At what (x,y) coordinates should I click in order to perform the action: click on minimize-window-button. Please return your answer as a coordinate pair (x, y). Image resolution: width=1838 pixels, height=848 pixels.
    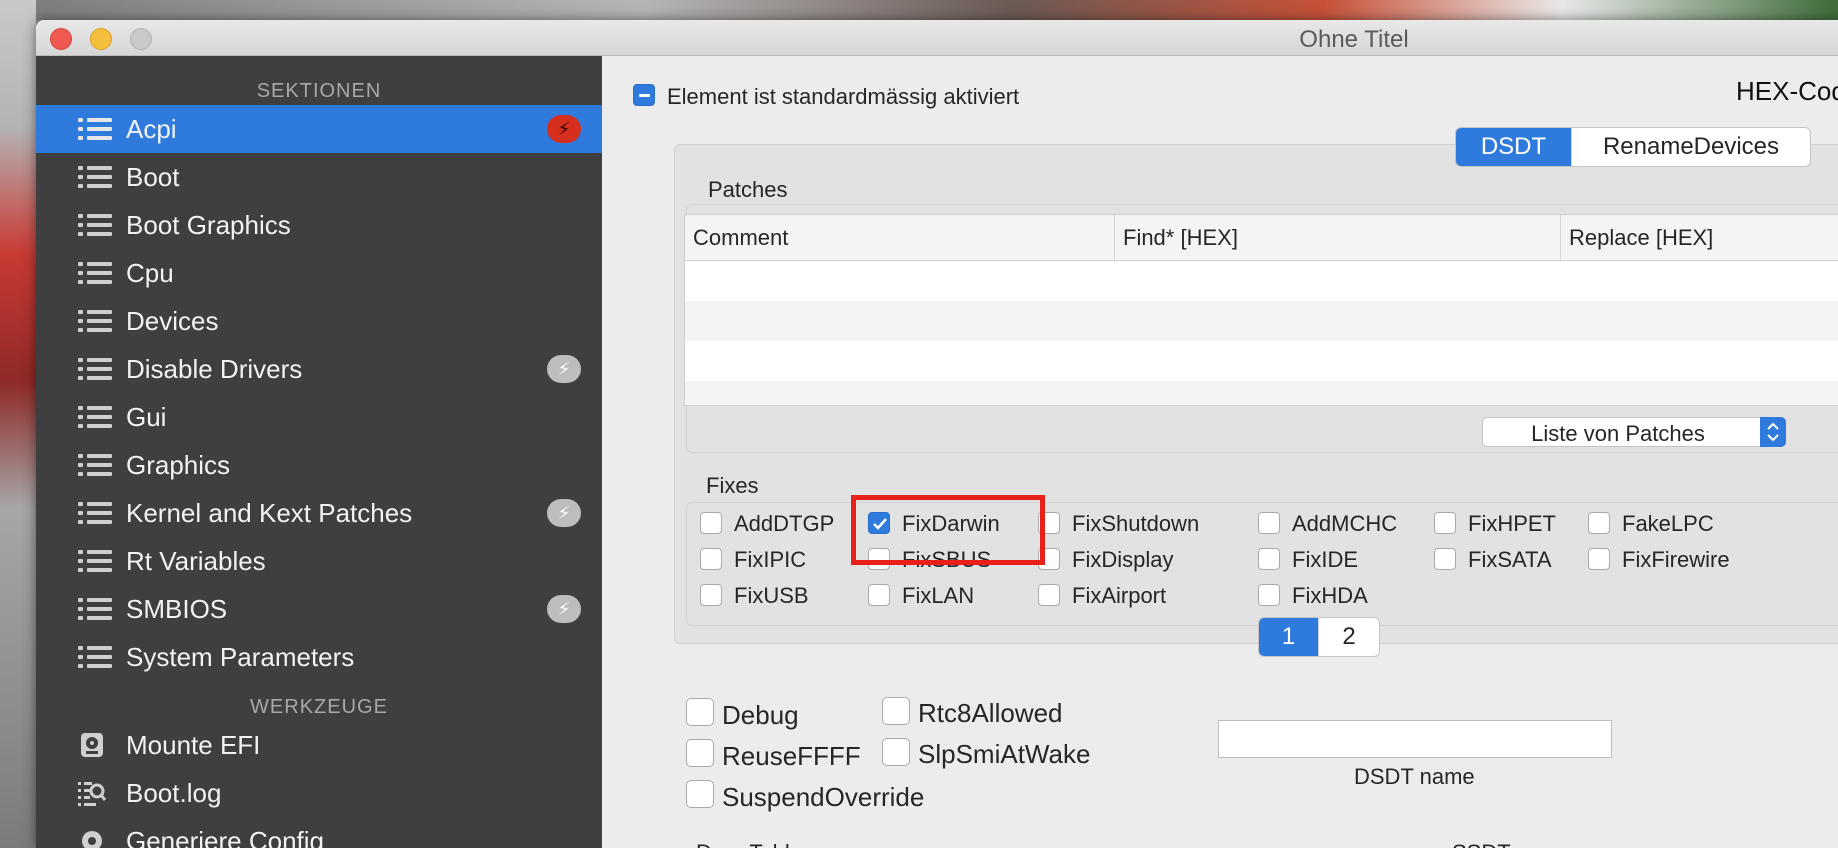
    Looking at the image, I should click on (101, 39).